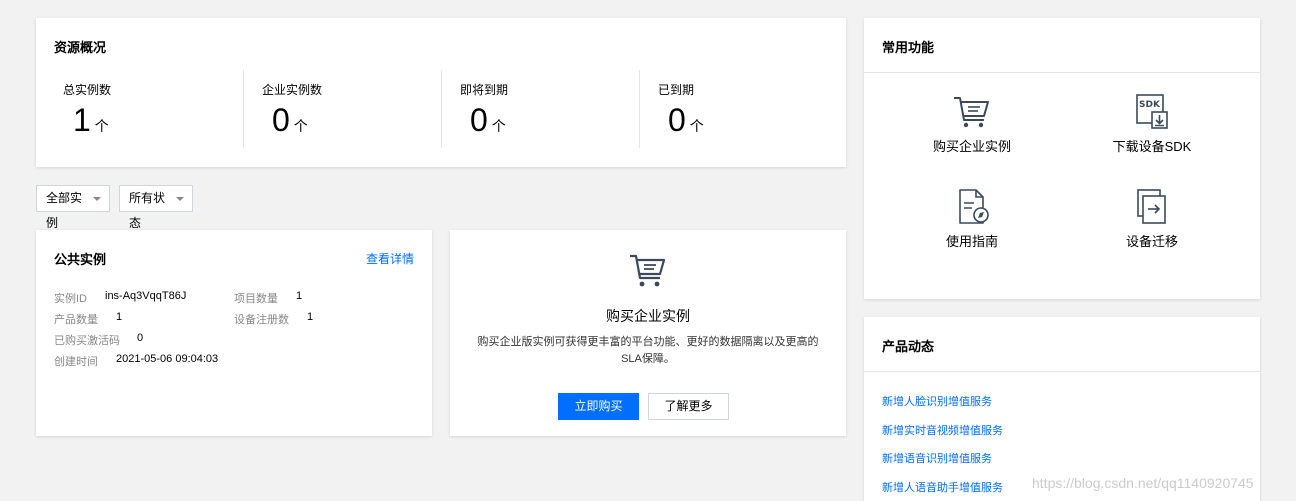 The height and width of the screenshot is (501, 1296). Describe the element at coordinates (598, 406) in the screenshot. I see `buy-now-button: 立即购买` at that location.